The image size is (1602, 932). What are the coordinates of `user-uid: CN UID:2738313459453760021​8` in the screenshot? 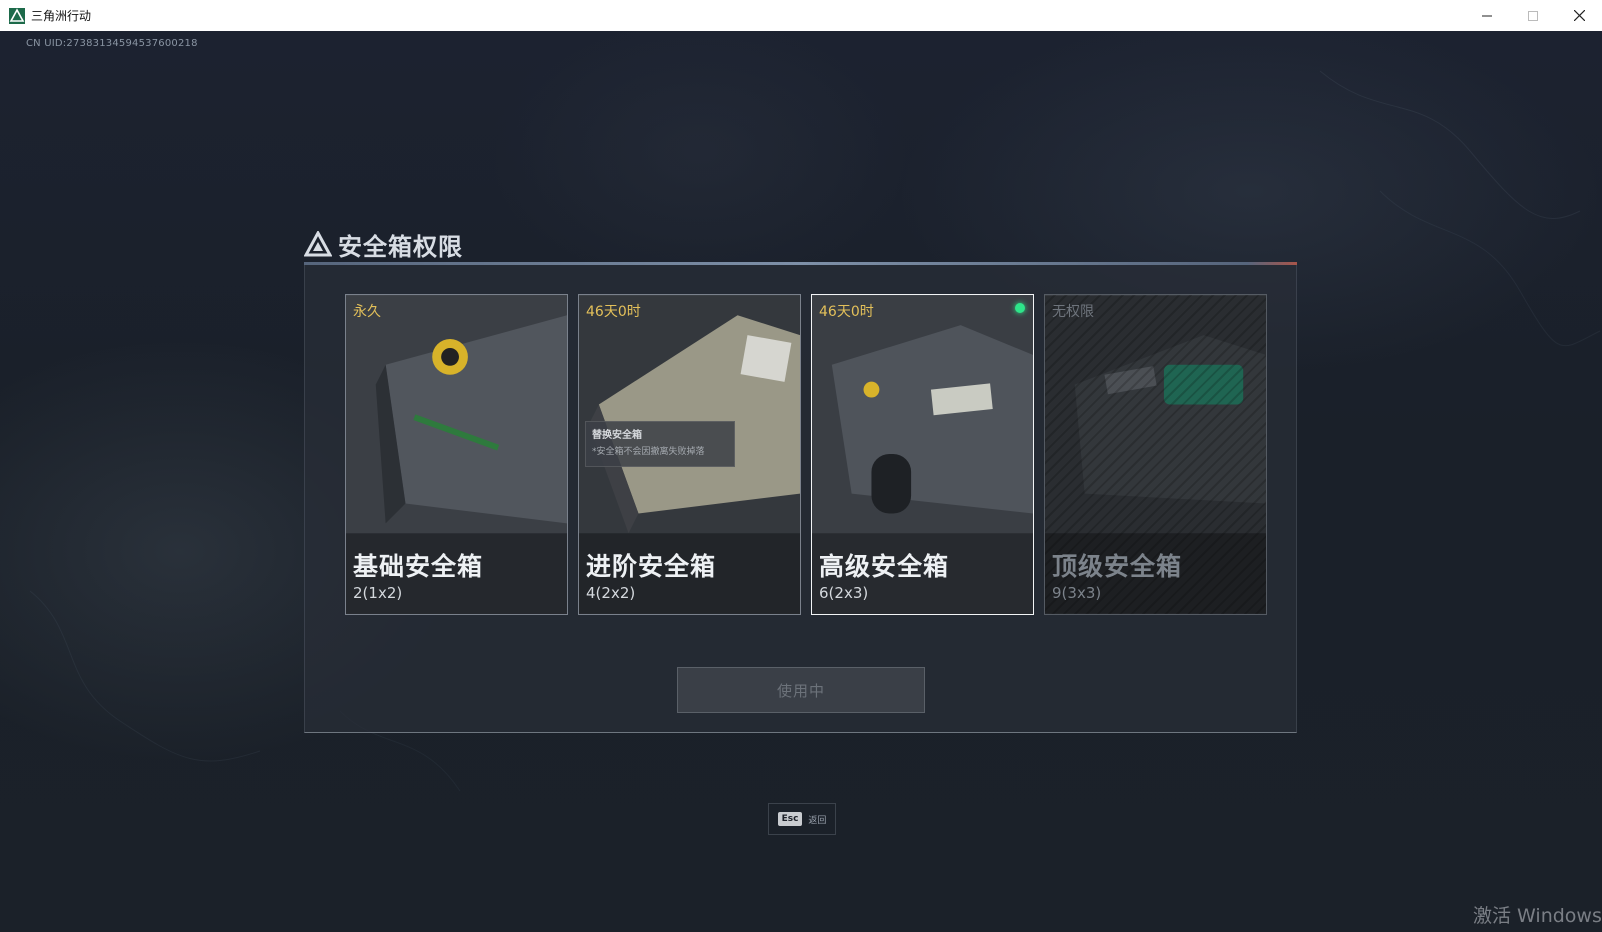 It's located at (112, 43).